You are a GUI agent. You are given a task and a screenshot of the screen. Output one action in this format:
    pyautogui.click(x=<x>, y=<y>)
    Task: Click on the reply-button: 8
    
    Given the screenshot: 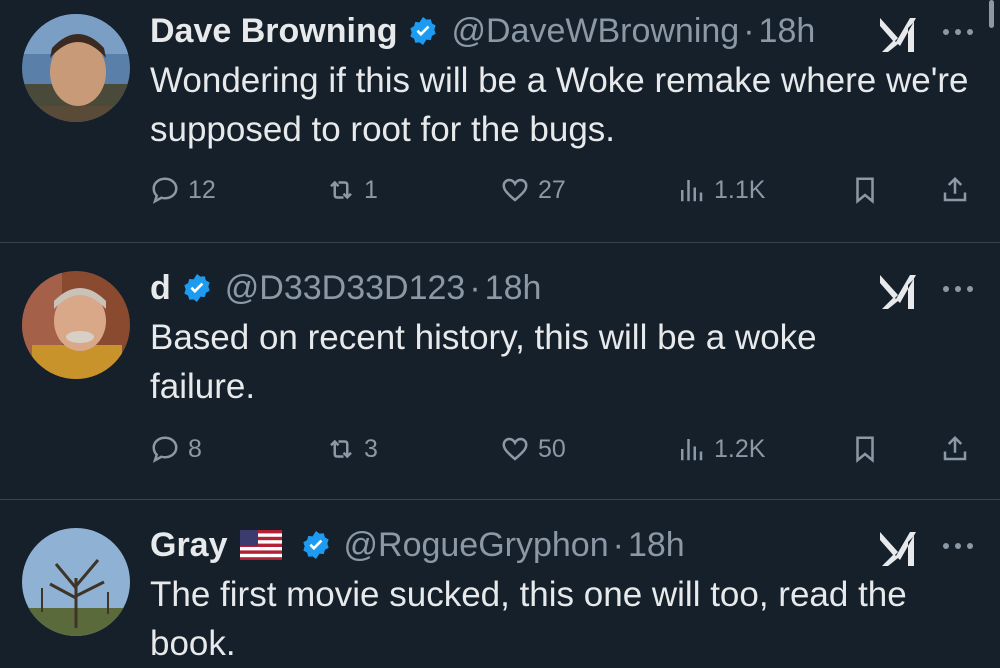 What is the action you would take?
    pyautogui.click(x=176, y=449)
    